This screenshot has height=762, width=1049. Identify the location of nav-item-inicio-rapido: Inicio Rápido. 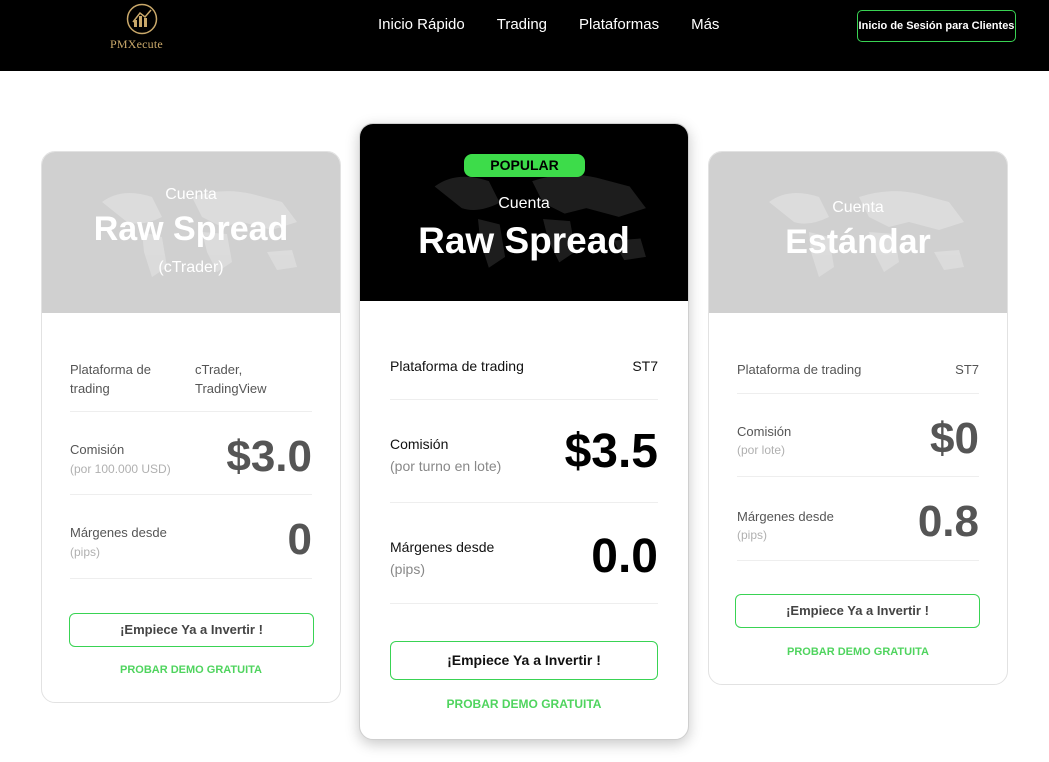
(421, 24).